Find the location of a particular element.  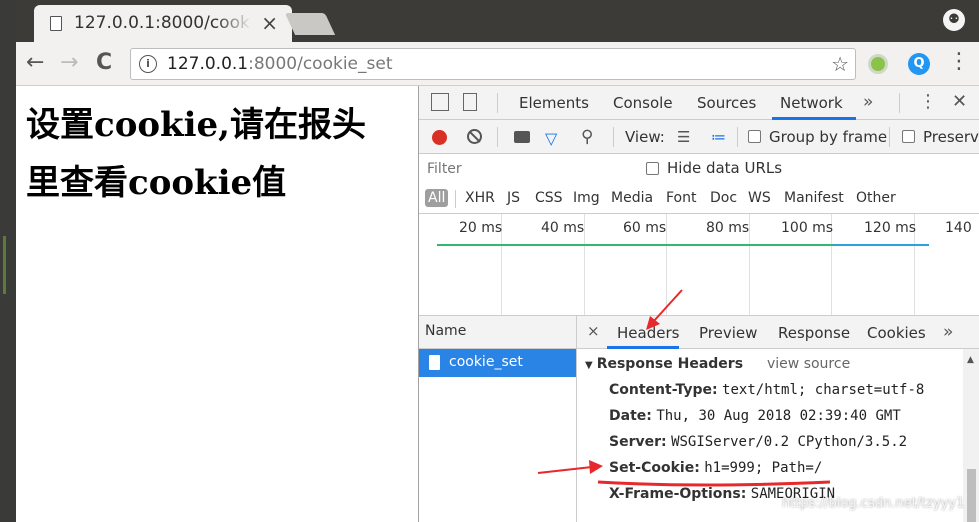

arrow-to-set-cookie is located at coordinates (570, 467).